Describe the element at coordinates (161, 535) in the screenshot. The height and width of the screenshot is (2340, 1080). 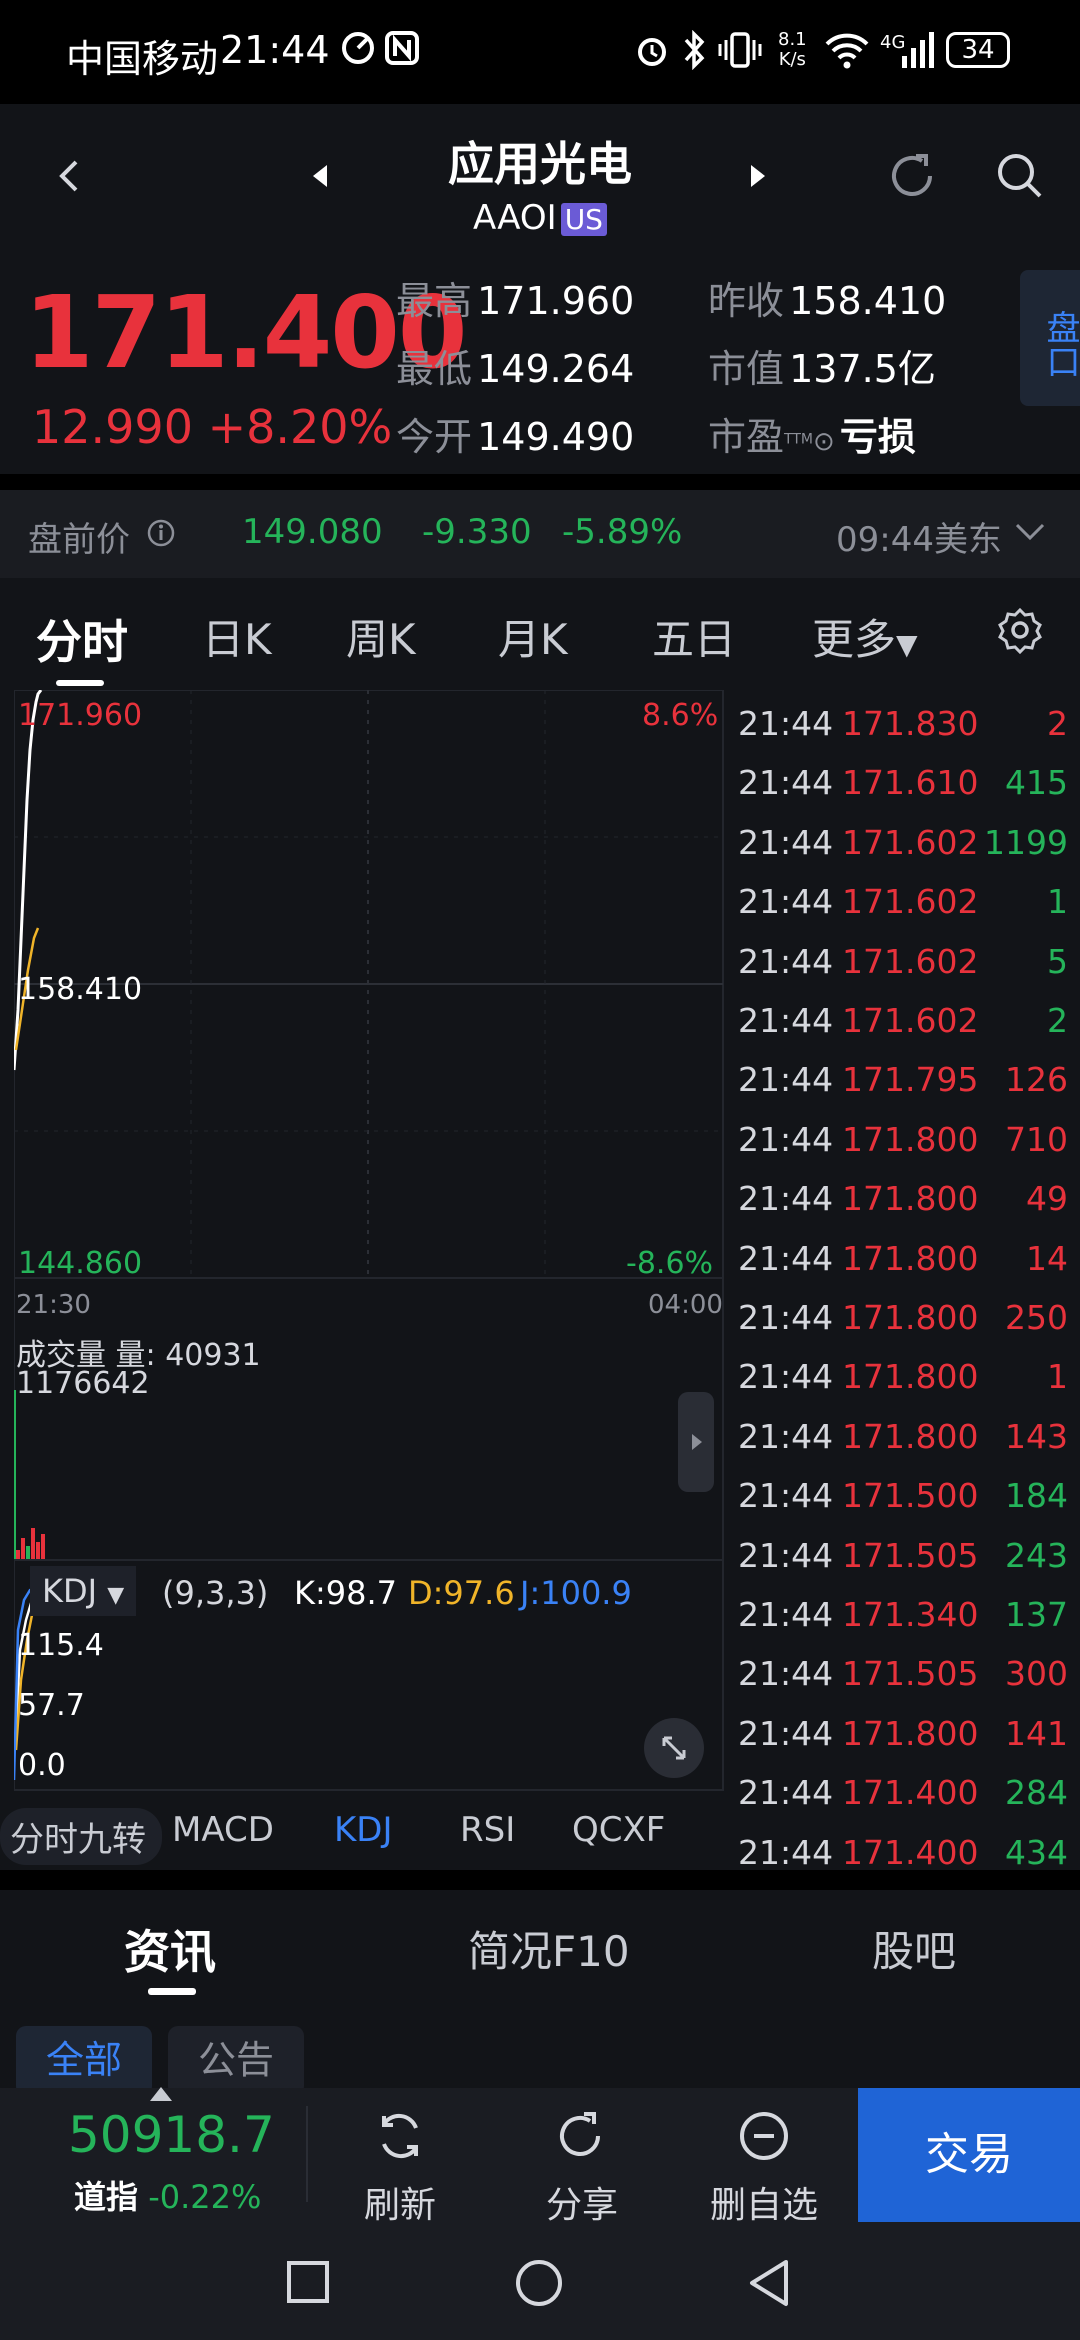
I see `info-icon` at that location.